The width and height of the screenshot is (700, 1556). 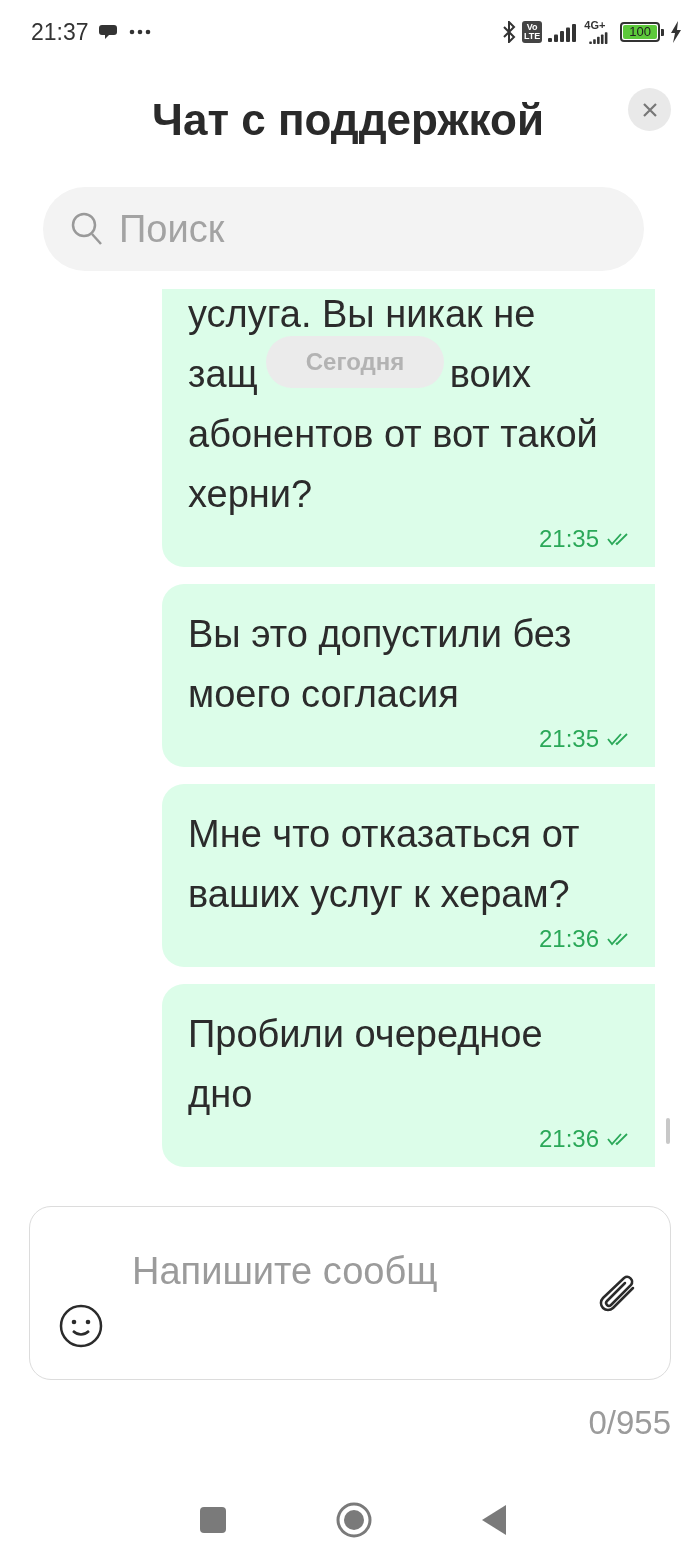 I want to click on back-button, so click(x=495, y=1520).